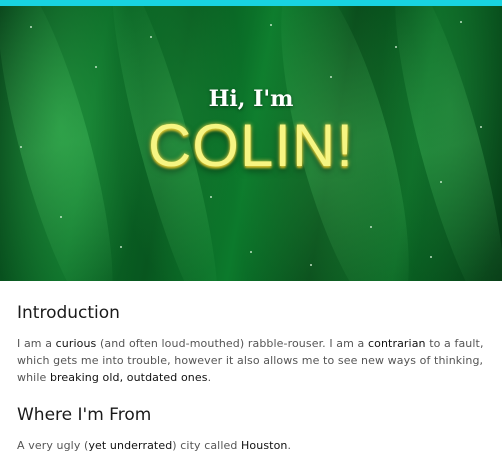 The image size is (502, 452). I want to click on emphasis-curious: curious, so click(76, 343).